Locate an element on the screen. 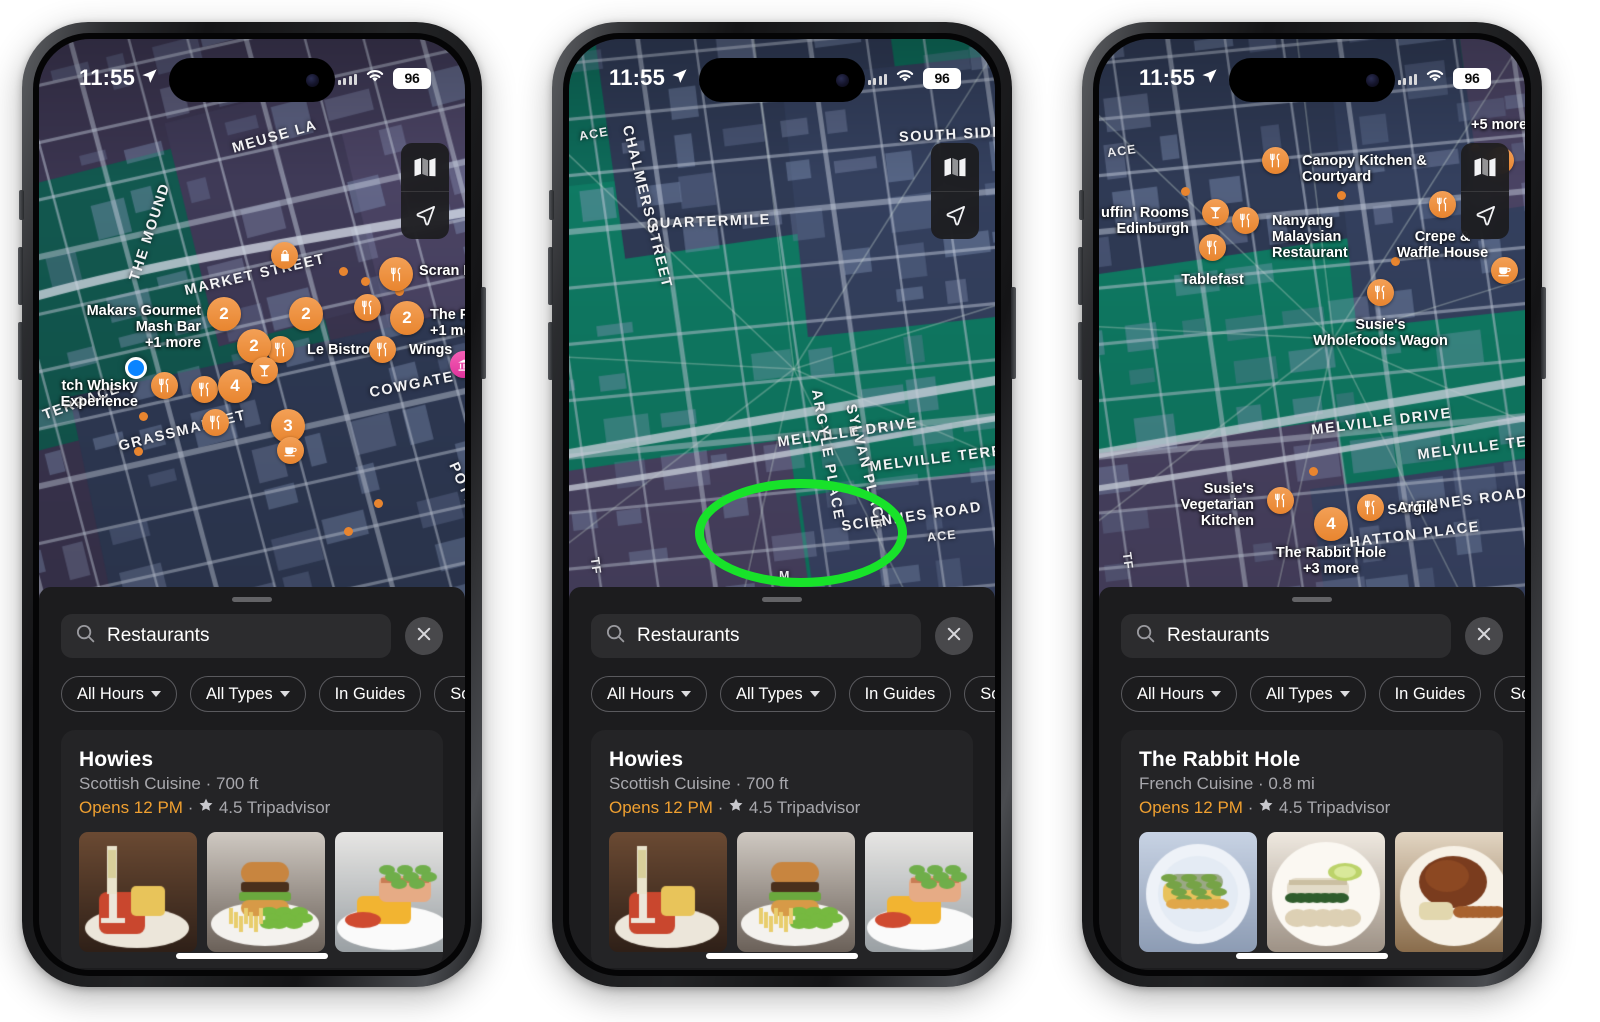 Image resolution: width=1600 pixels, height=1022 pixels. map-marker: Canopy Kitchen & Courtyard is located at coordinates (1344, 166).